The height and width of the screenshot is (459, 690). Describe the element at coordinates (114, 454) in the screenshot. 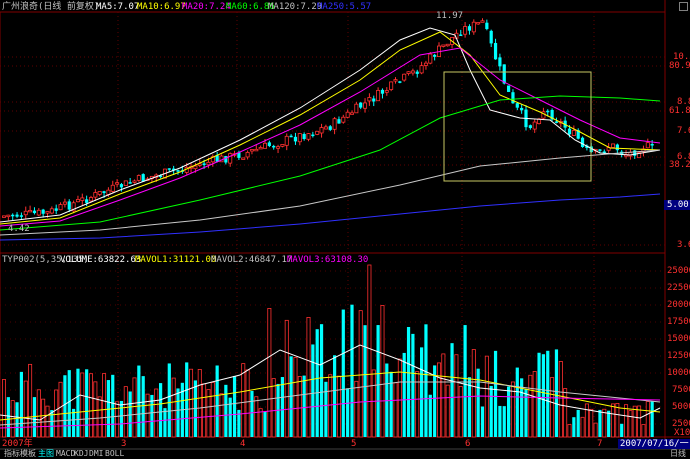

I see `tab-boll: BOLL` at that location.